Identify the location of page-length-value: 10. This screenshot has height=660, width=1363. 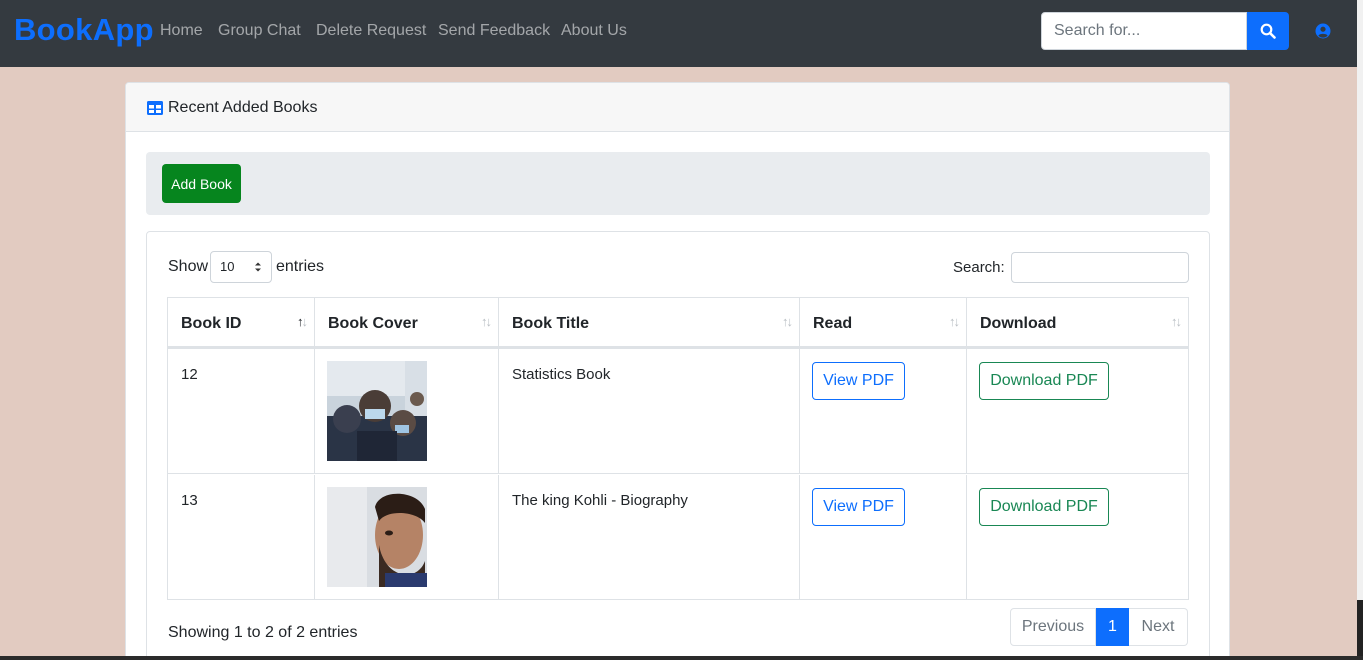
(227, 266).